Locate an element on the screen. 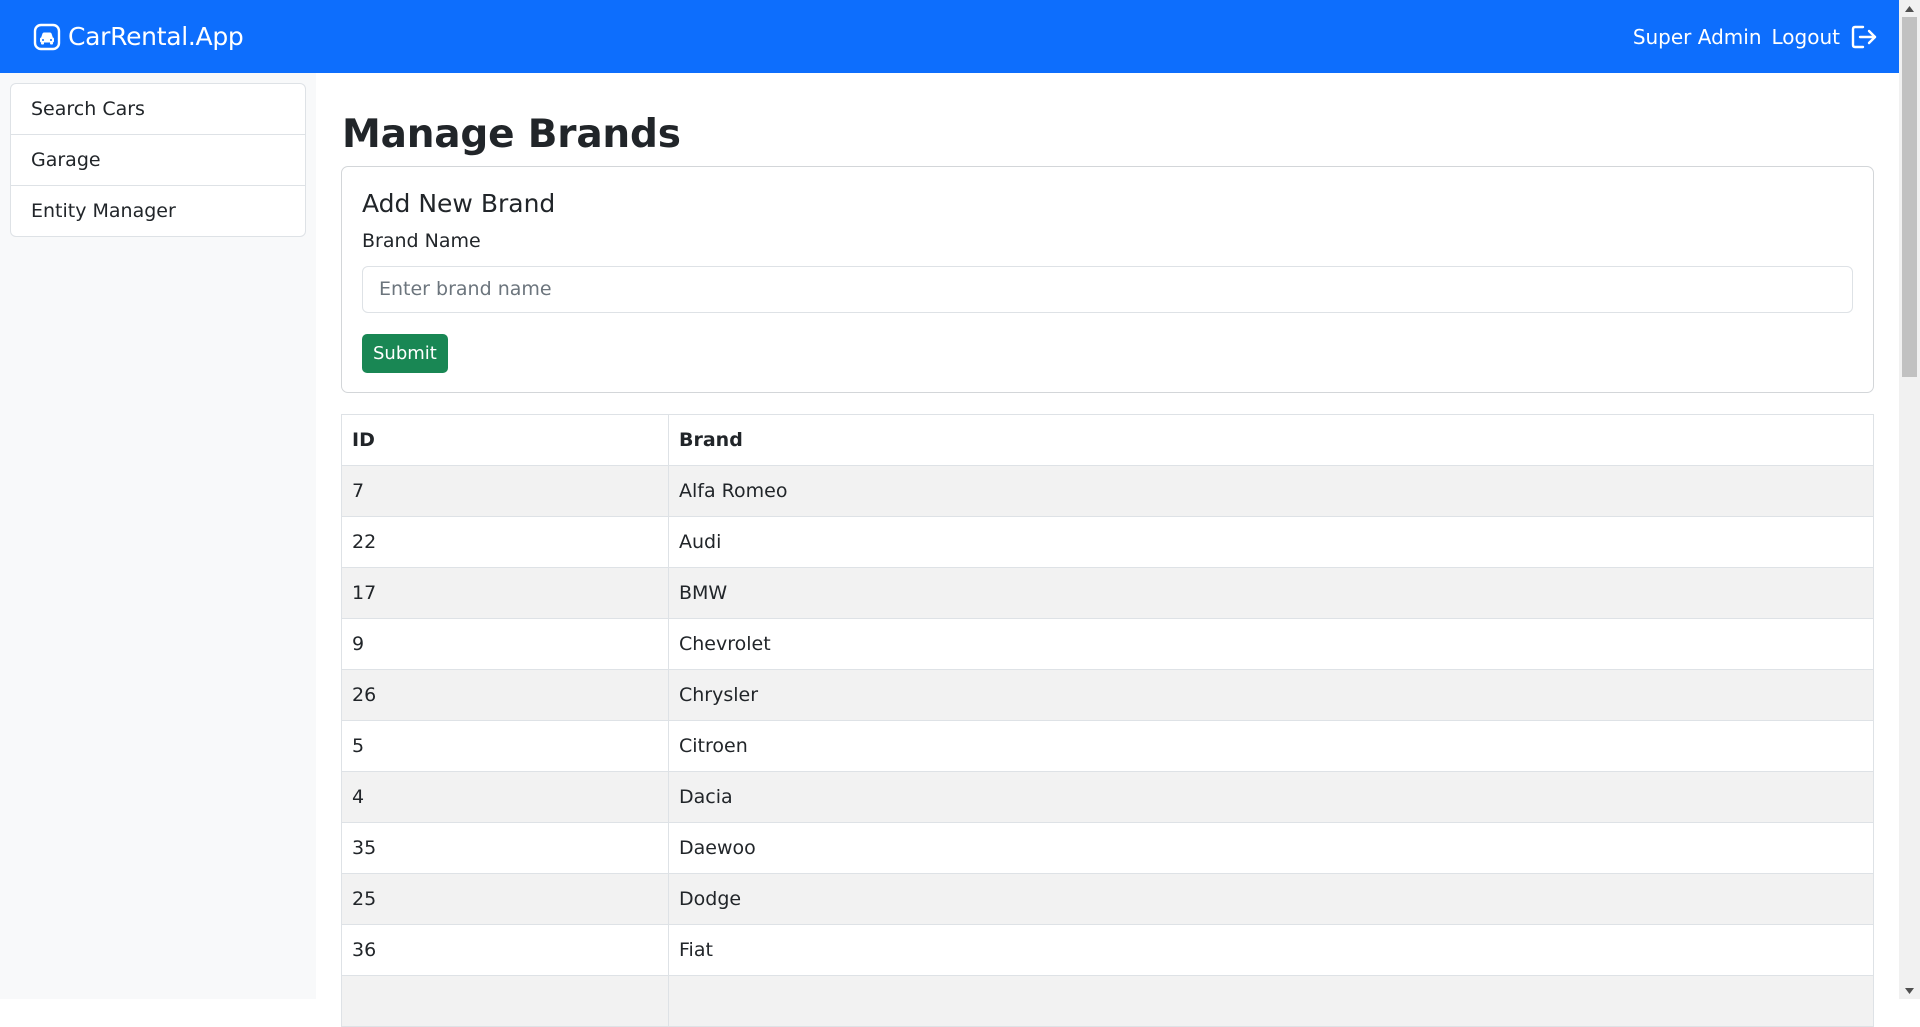 The width and height of the screenshot is (1920, 1027). cell-id: 5 is located at coordinates (505, 746).